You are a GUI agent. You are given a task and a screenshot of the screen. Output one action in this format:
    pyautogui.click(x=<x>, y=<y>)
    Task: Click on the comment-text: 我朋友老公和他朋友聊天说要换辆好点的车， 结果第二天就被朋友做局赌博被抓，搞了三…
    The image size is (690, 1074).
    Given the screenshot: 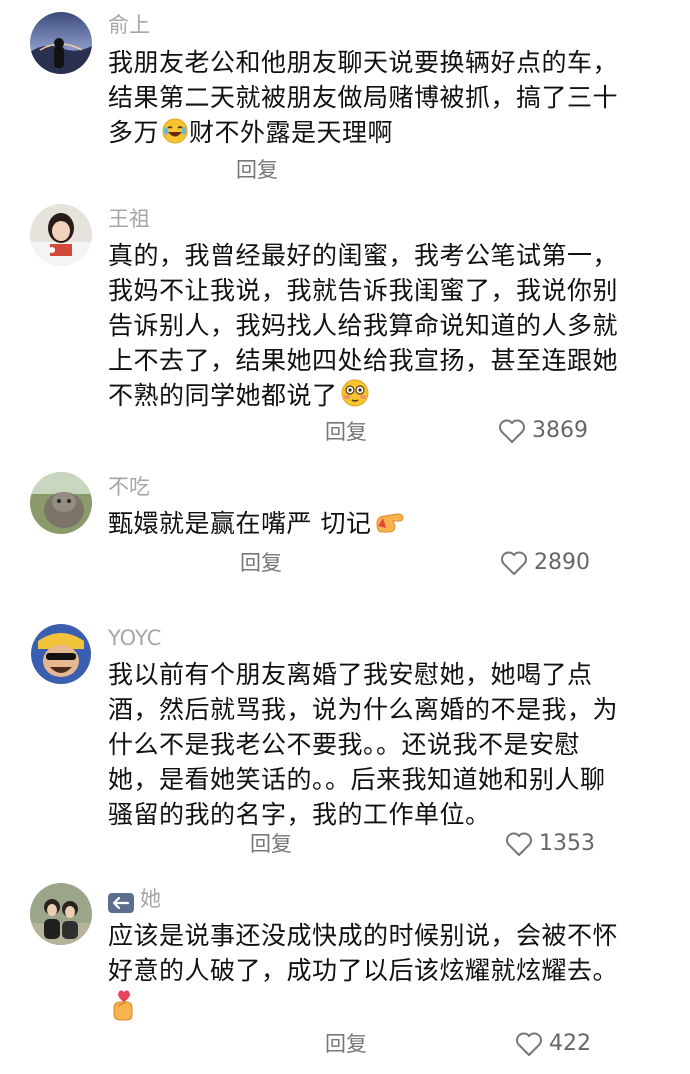 What is the action you would take?
    pyautogui.click(x=388, y=99)
    